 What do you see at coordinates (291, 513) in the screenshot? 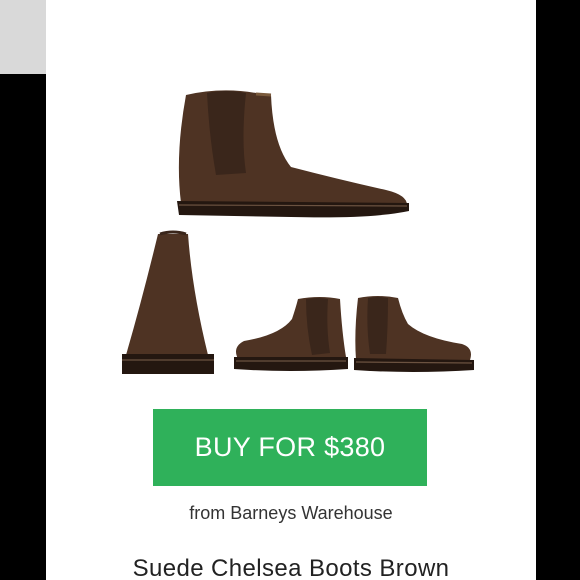
I see `seller-text: from Barneys Warehouse` at bounding box center [291, 513].